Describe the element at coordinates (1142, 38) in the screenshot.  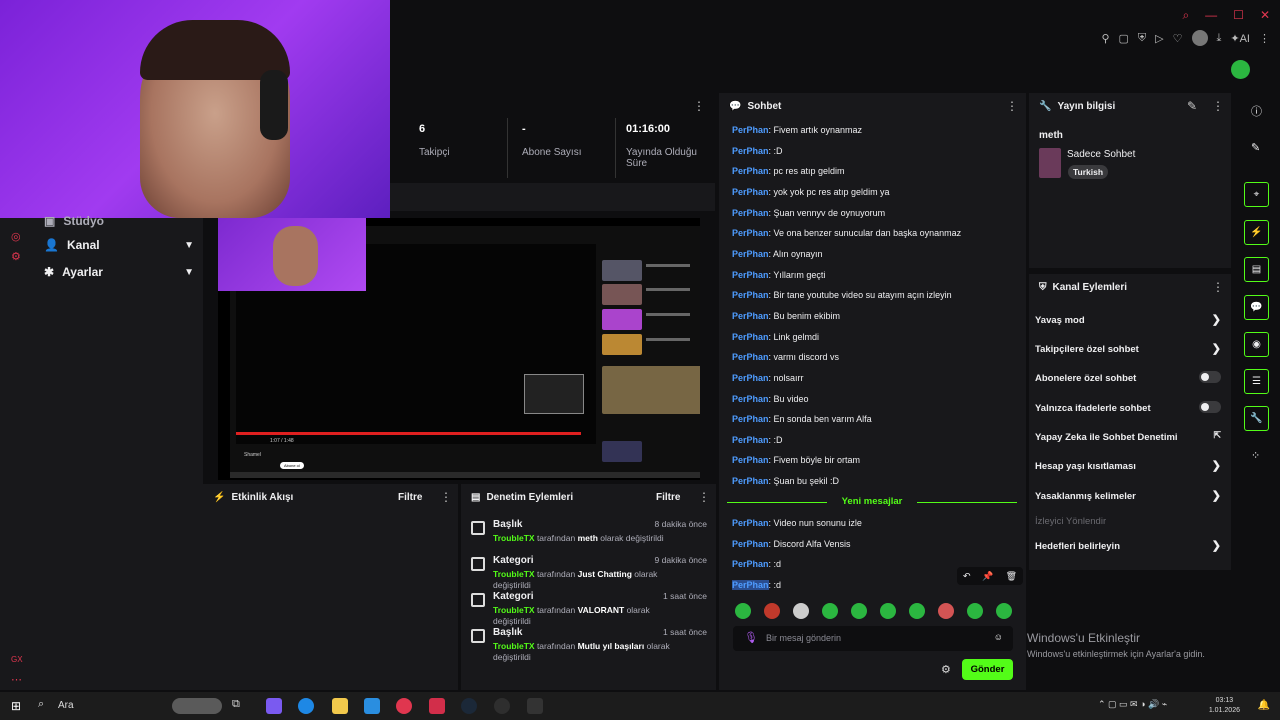
I see `shield-icon: ⛨` at that location.